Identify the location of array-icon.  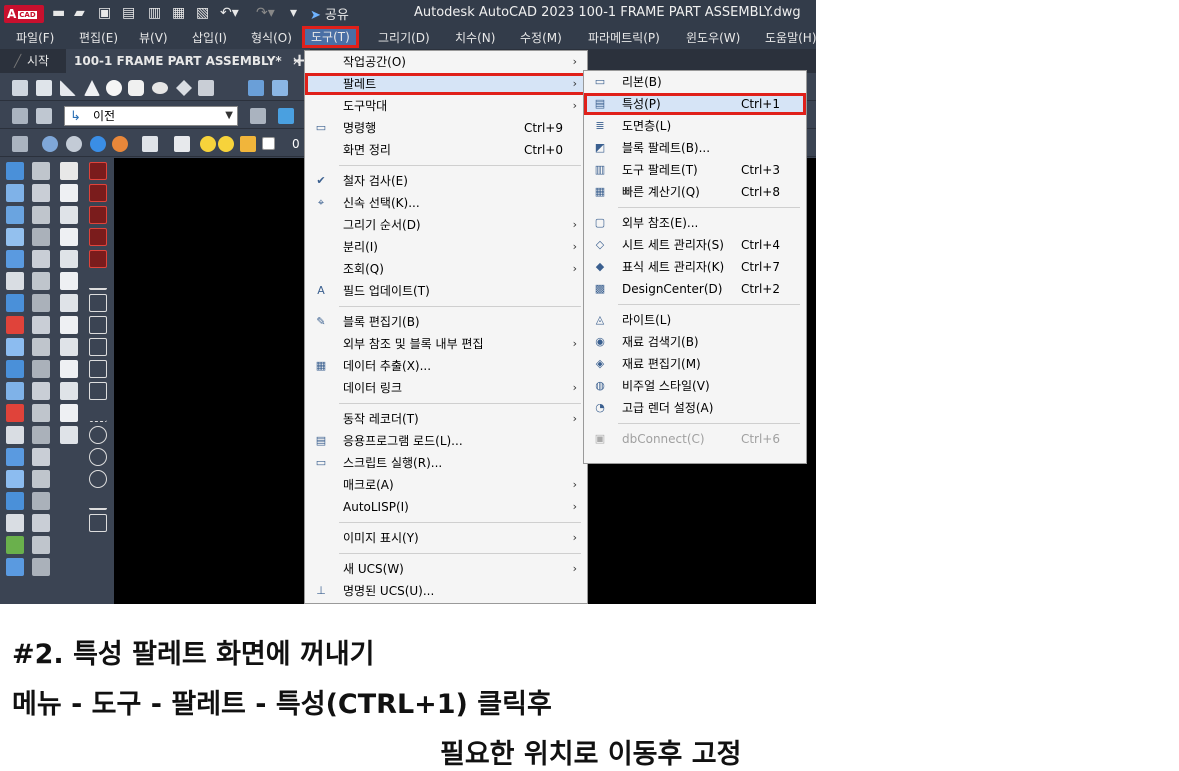
(15, 259).